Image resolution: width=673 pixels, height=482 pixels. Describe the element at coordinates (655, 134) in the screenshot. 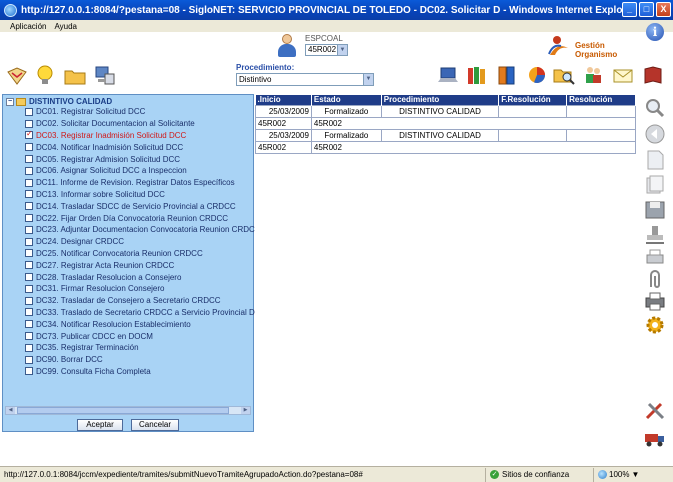

I see `back-icon` at that location.